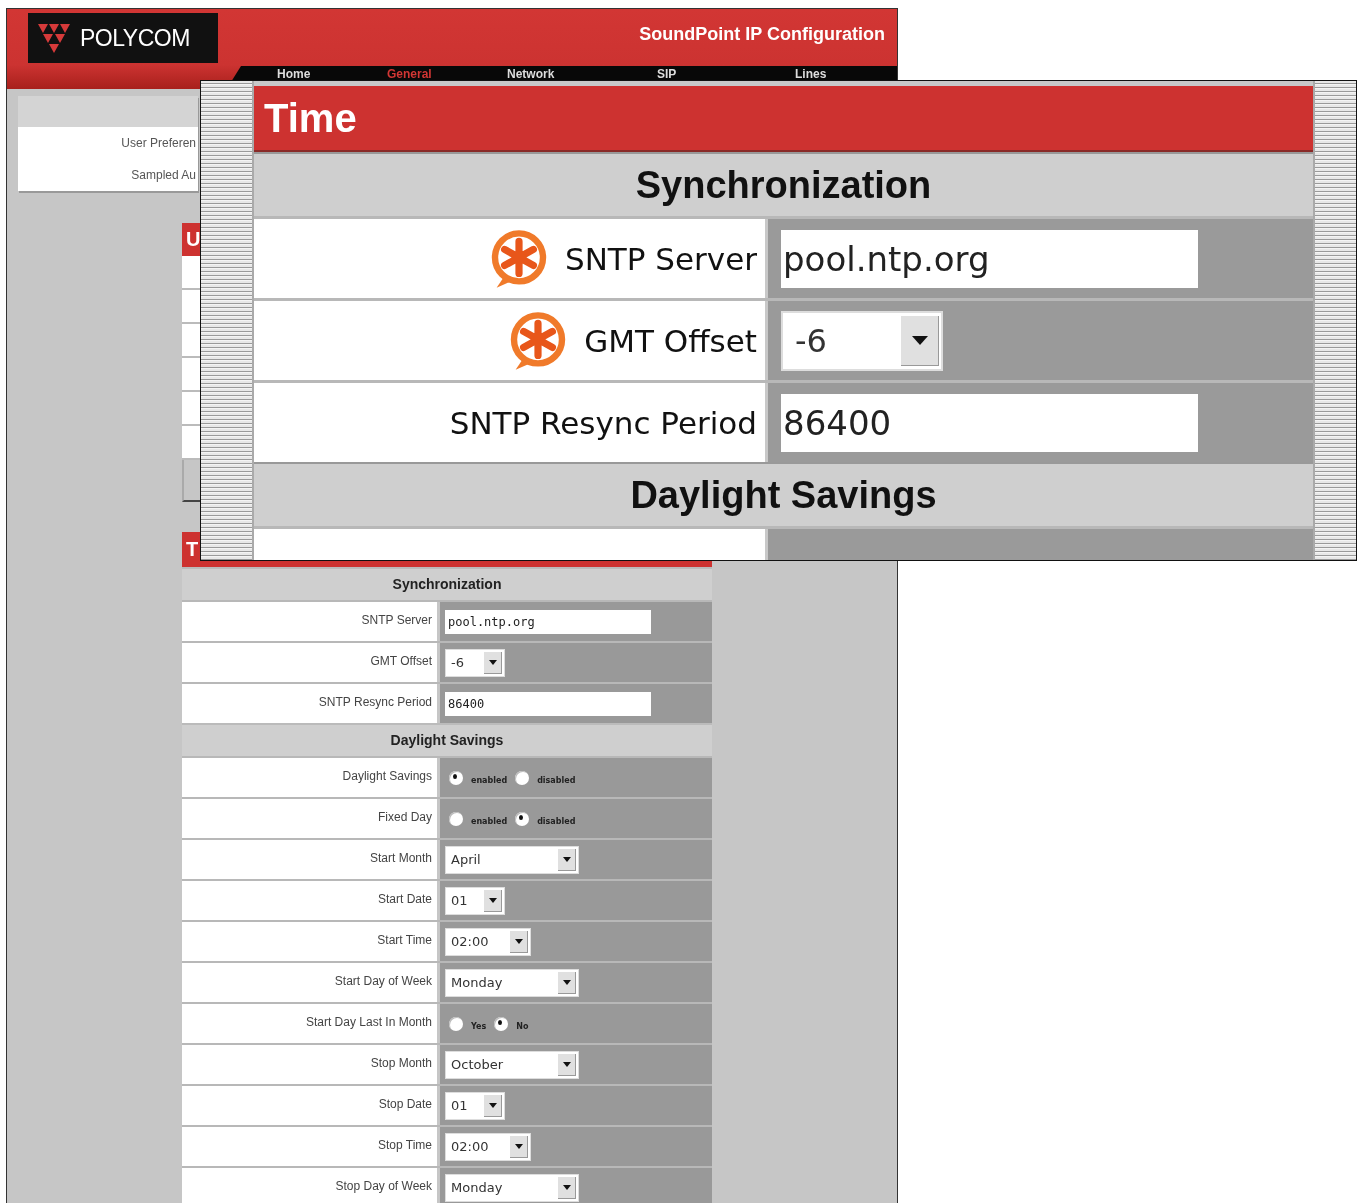  What do you see at coordinates (309, 1064) in the screenshot?
I see `field-label: Stop Month` at bounding box center [309, 1064].